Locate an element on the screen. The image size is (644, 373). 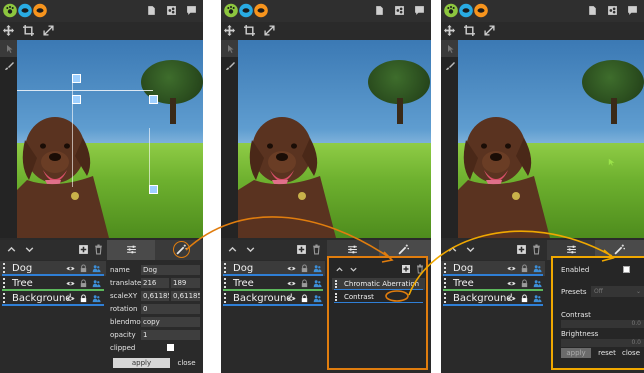
scale-y-input: 0,611858 is located at coordinates (185, 296).